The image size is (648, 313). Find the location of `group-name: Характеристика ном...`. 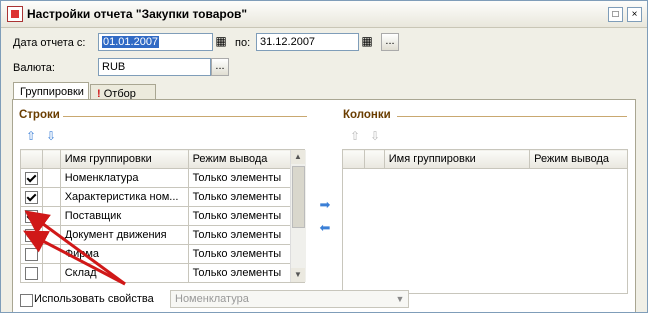

group-name: Характеристика ном... is located at coordinates (124, 197).